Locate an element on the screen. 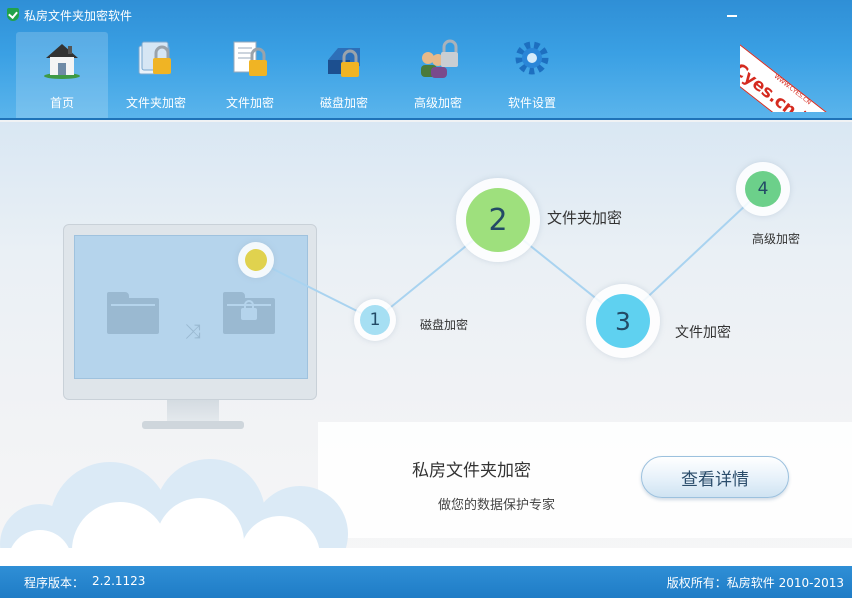  nav-label-advanced-encrypt: 高级加密 is located at coordinates (437, 103).